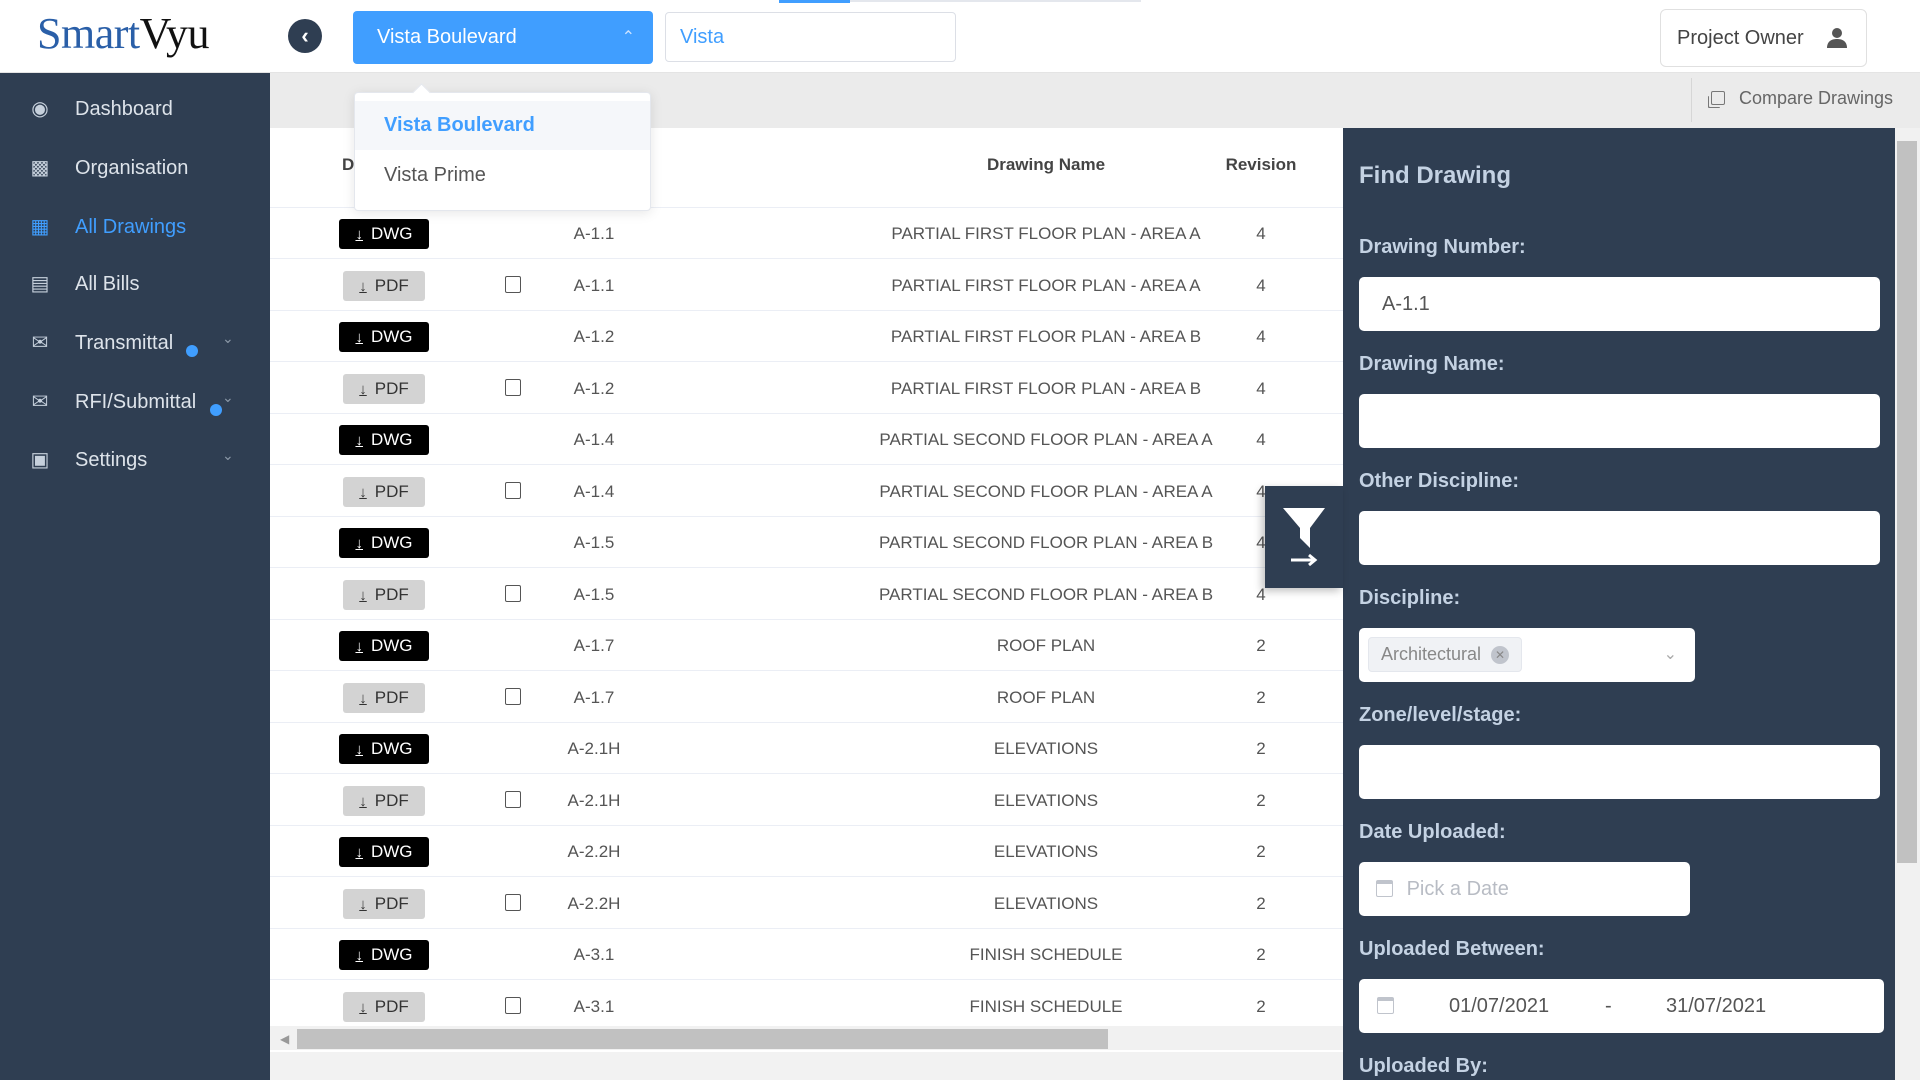 The height and width of the screenshot is (1080, 1920). I want to click on smartvyu-logo: SmartVyu, so click(123, 33).